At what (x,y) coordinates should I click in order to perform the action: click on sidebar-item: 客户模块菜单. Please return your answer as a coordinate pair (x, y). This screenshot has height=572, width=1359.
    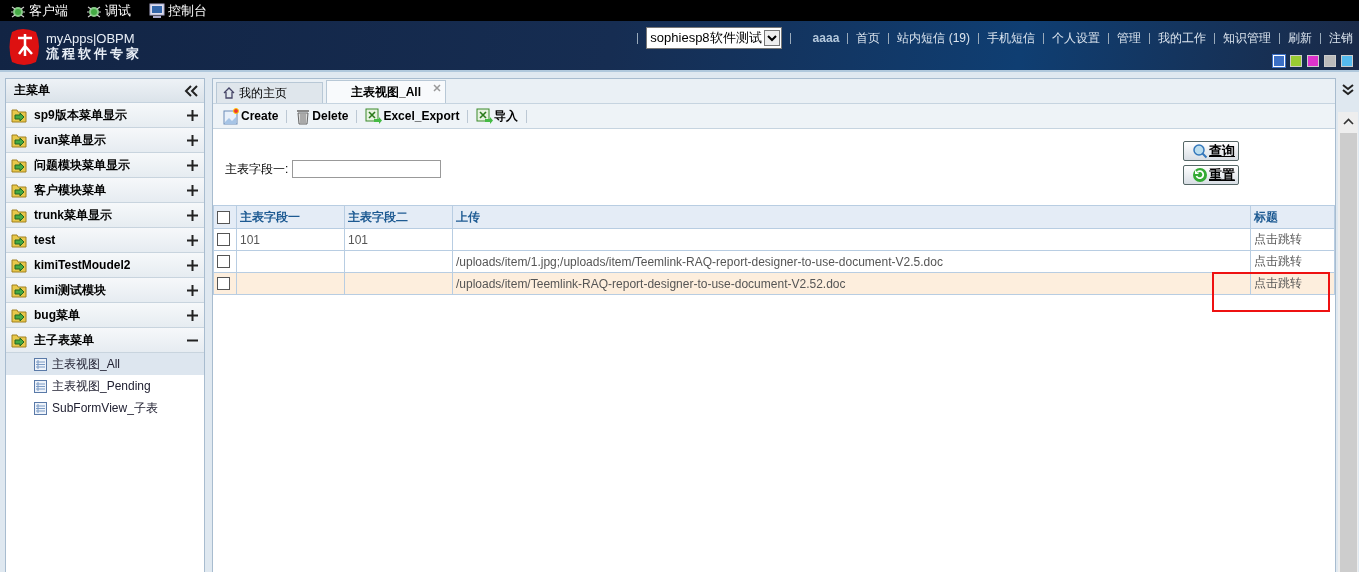
    Looking at the image, I should click on (105, 190).